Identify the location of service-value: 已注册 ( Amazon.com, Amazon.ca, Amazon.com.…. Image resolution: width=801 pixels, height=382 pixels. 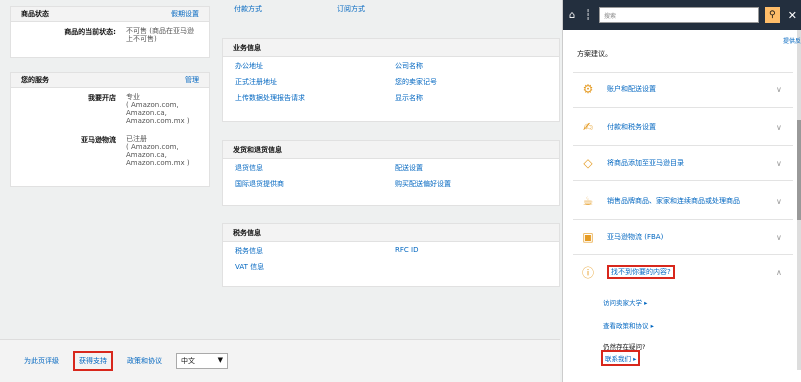
(158, 151).